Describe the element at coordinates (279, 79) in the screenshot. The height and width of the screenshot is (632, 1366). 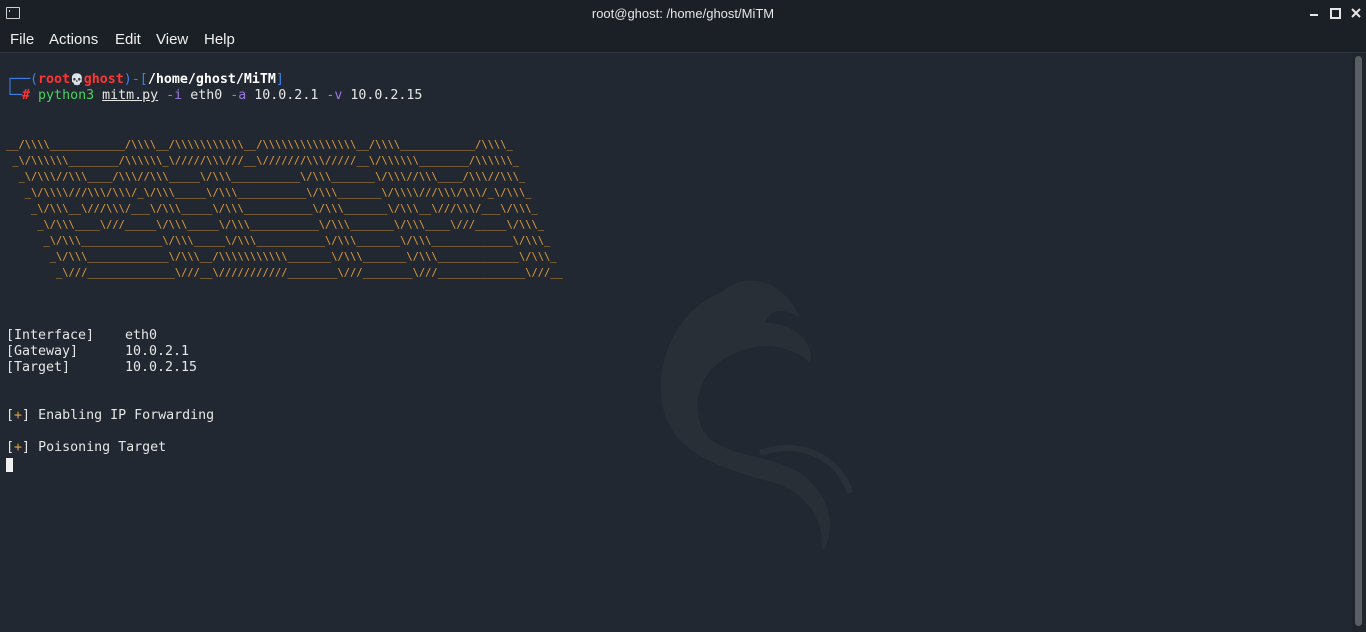
I see `prompt-close: ]` at that location.